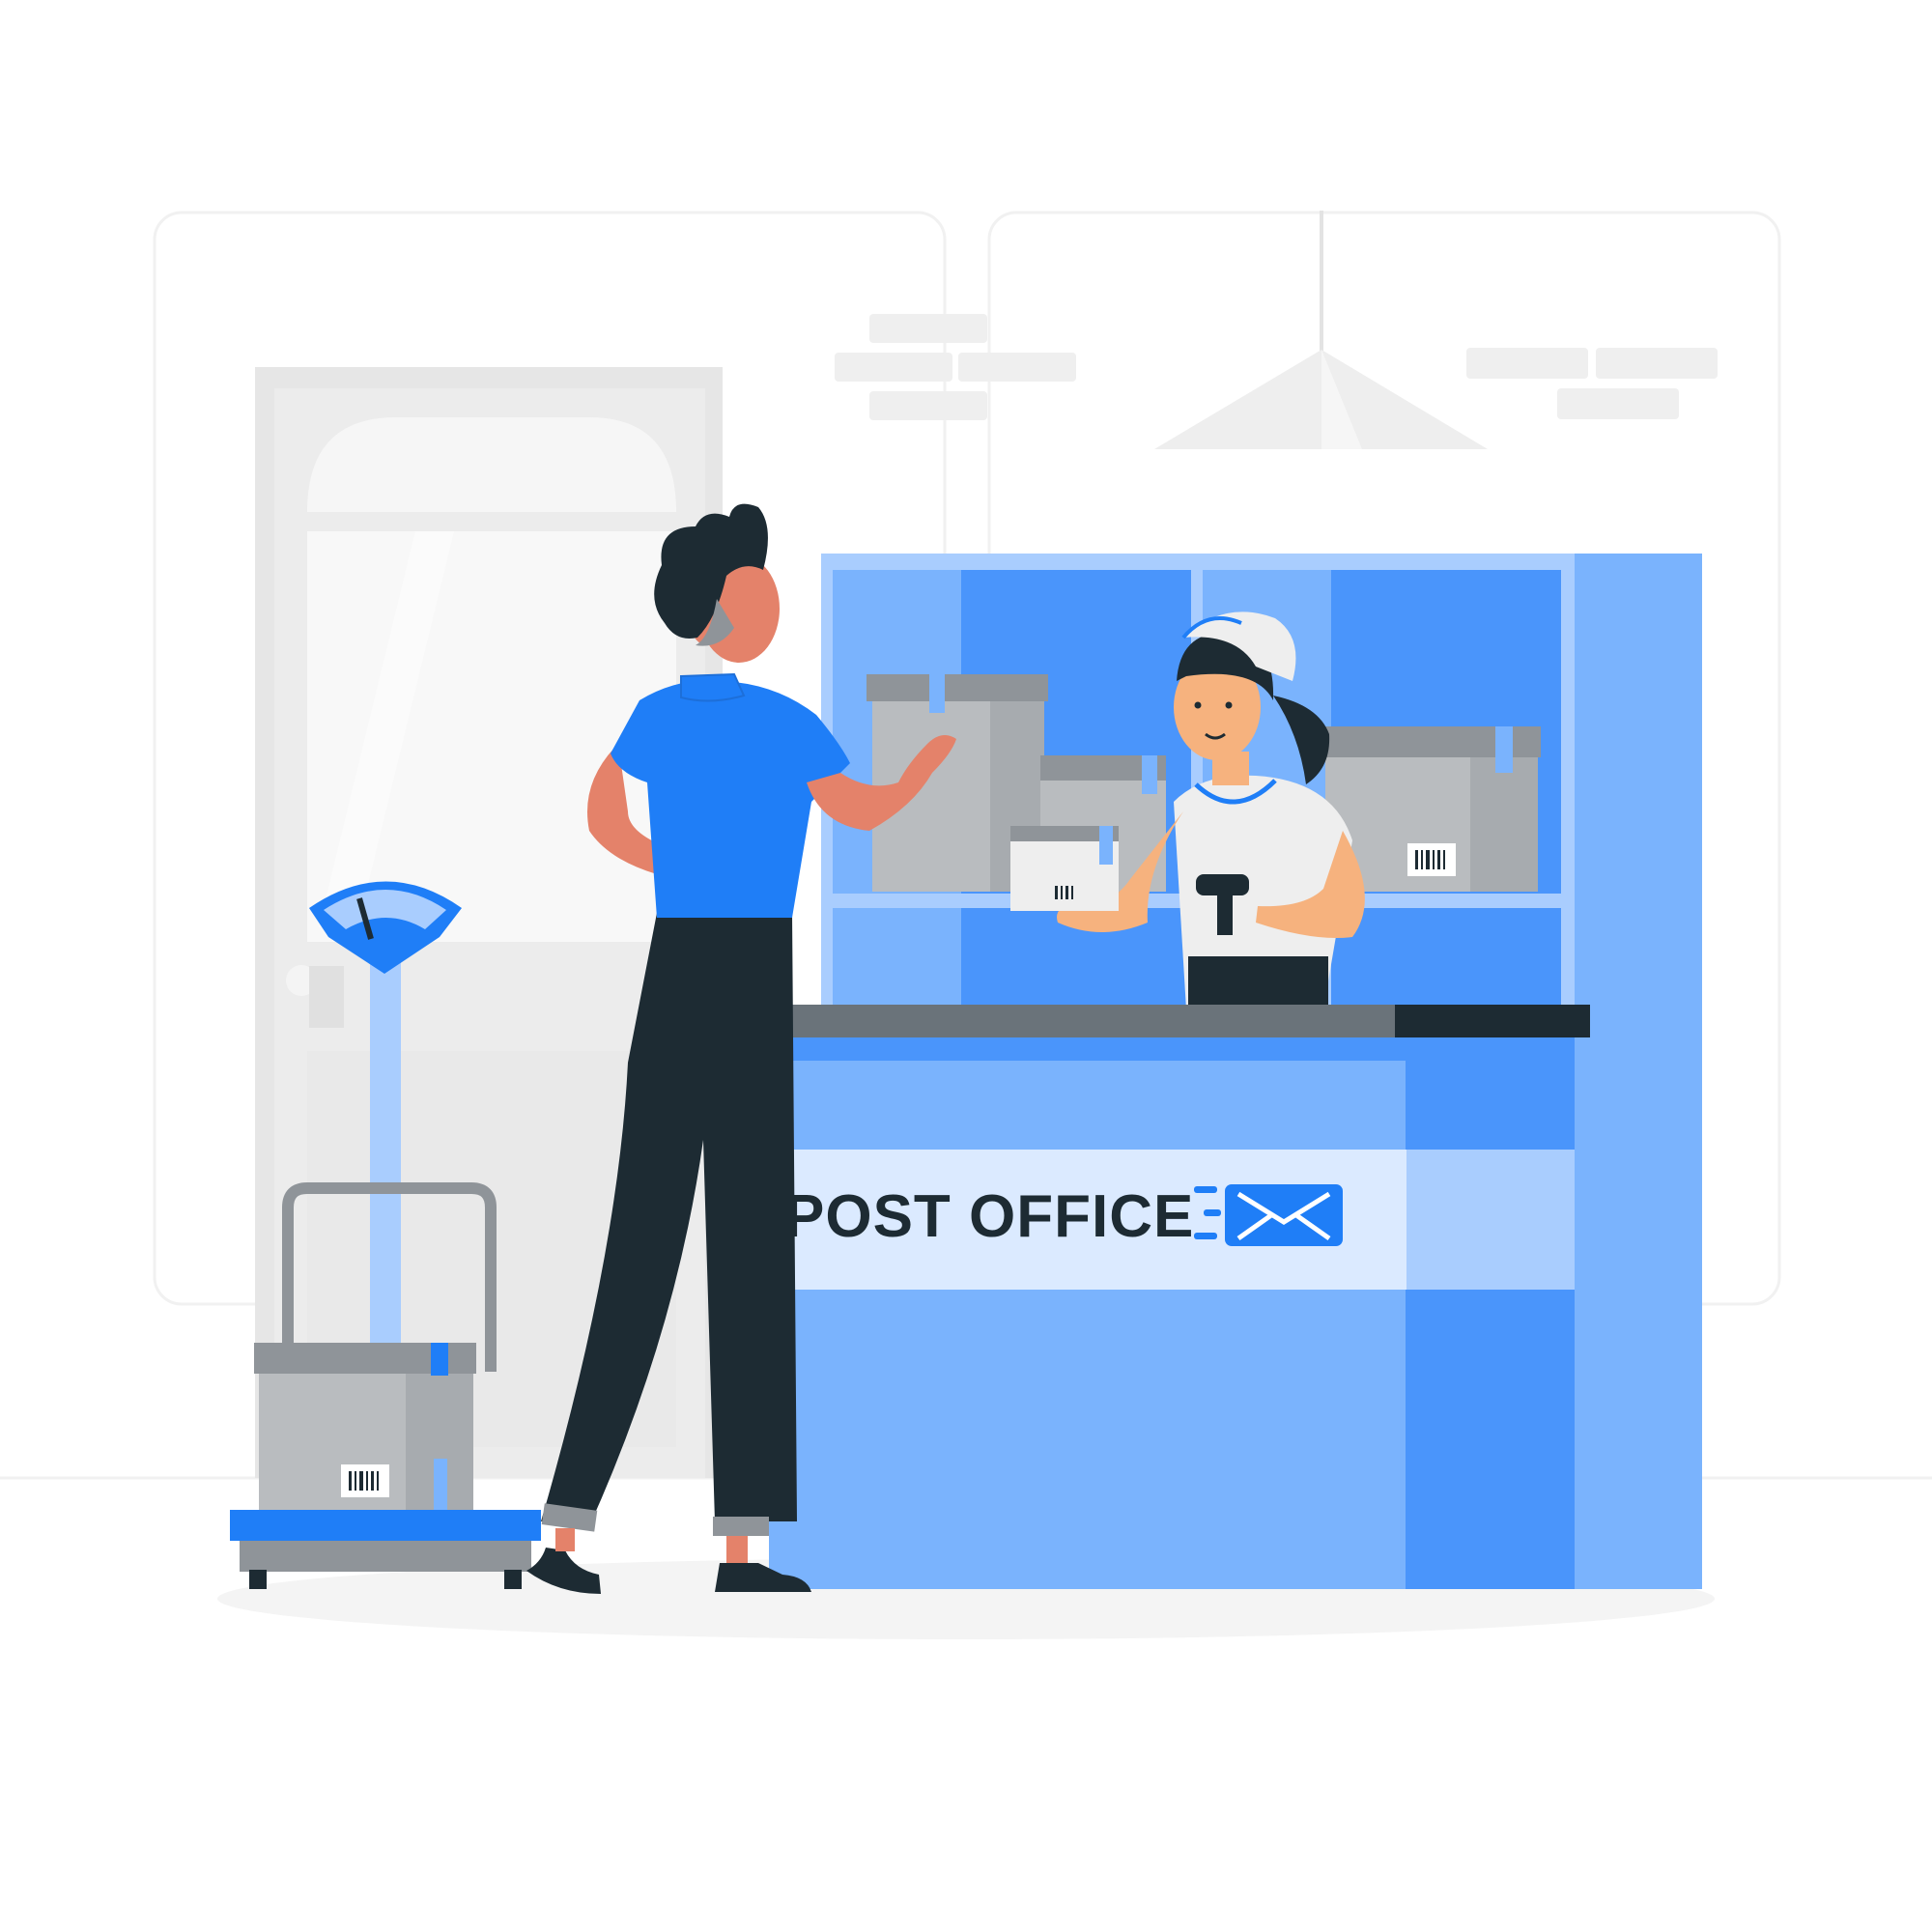  Describe the element at coordinates (1179, 1297) in the screenshot. I see `service-counter: POST OFFICE` at that location.